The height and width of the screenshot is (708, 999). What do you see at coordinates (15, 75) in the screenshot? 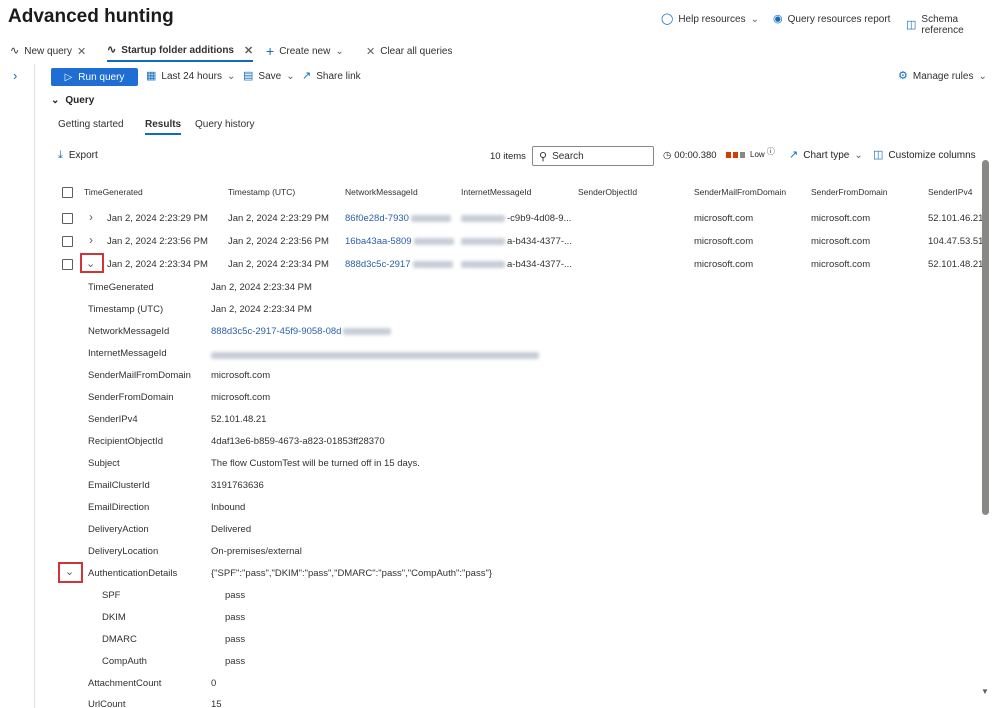
I see `expand-chevron-icon: ›` at bounding box center [15, 75].